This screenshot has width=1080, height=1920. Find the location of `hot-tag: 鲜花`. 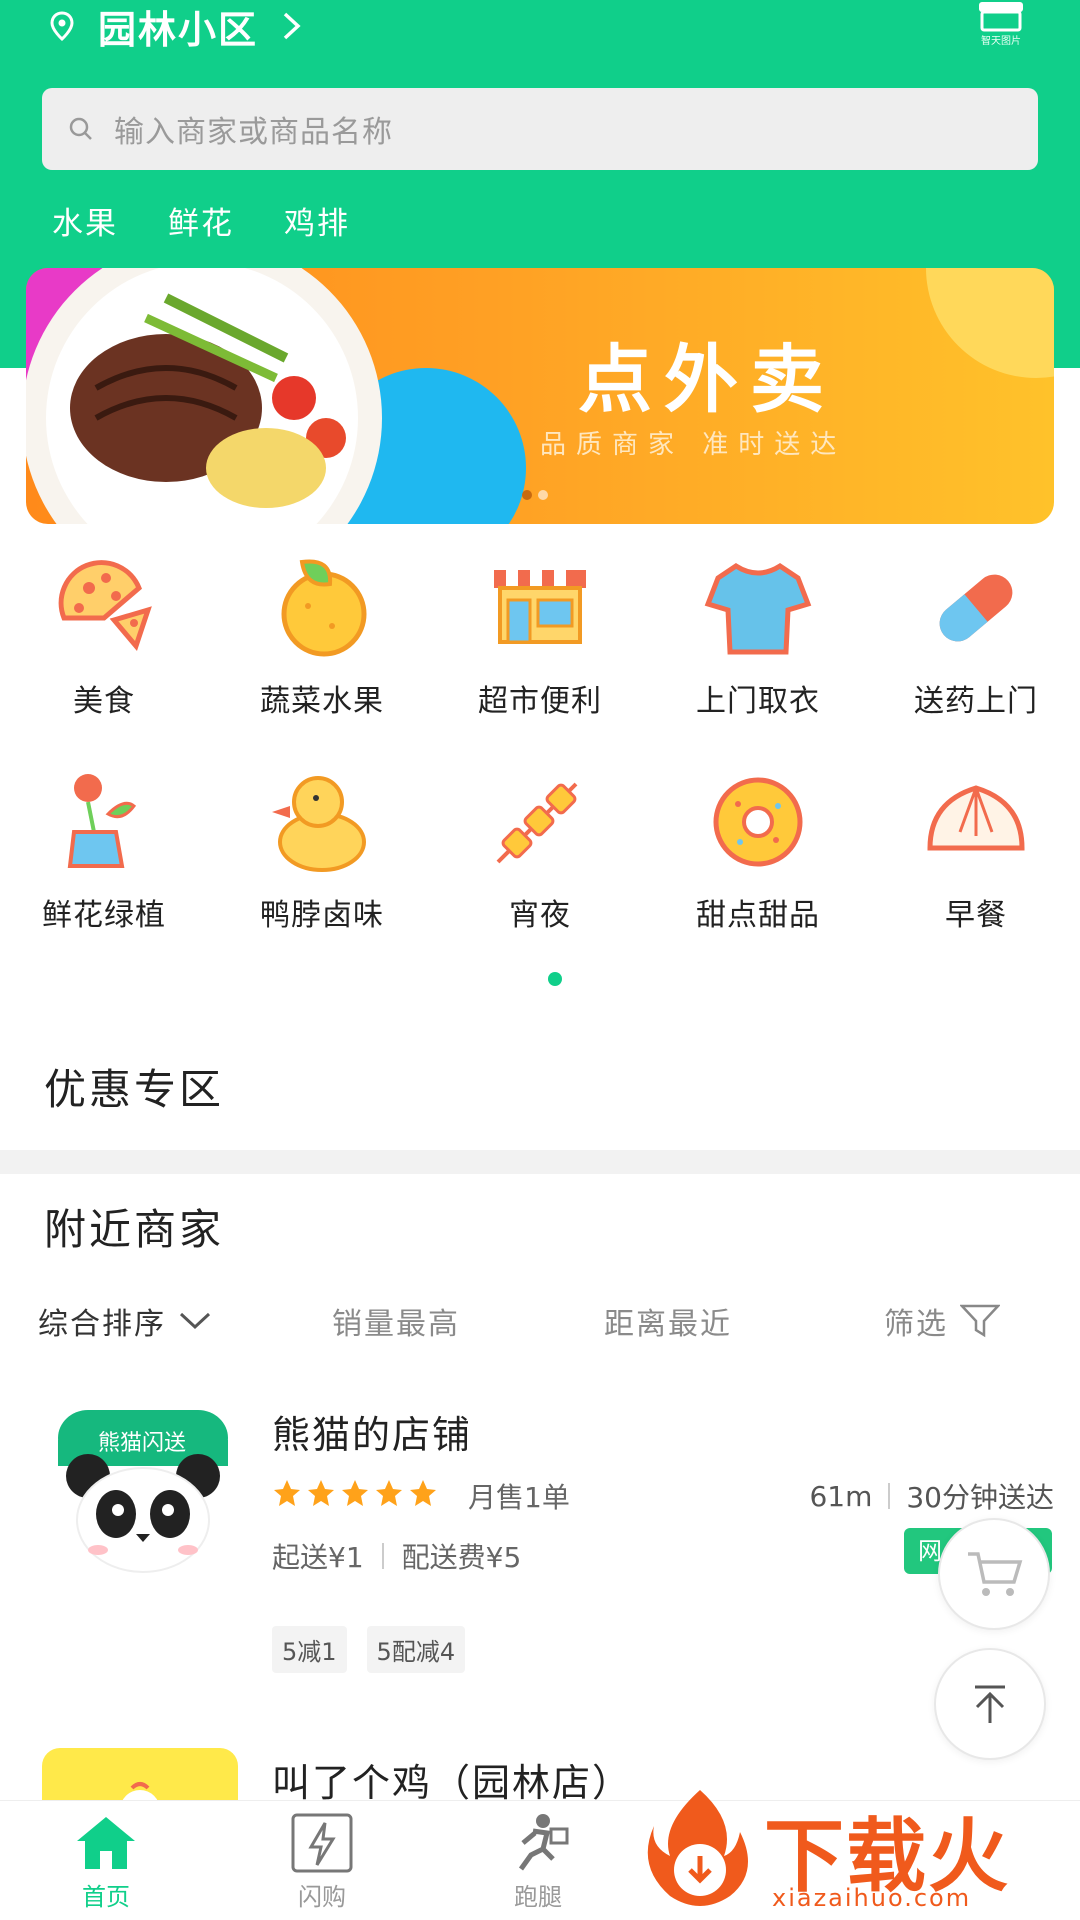

hot-tag: 鲜花 is located at coordinates (201, 220).